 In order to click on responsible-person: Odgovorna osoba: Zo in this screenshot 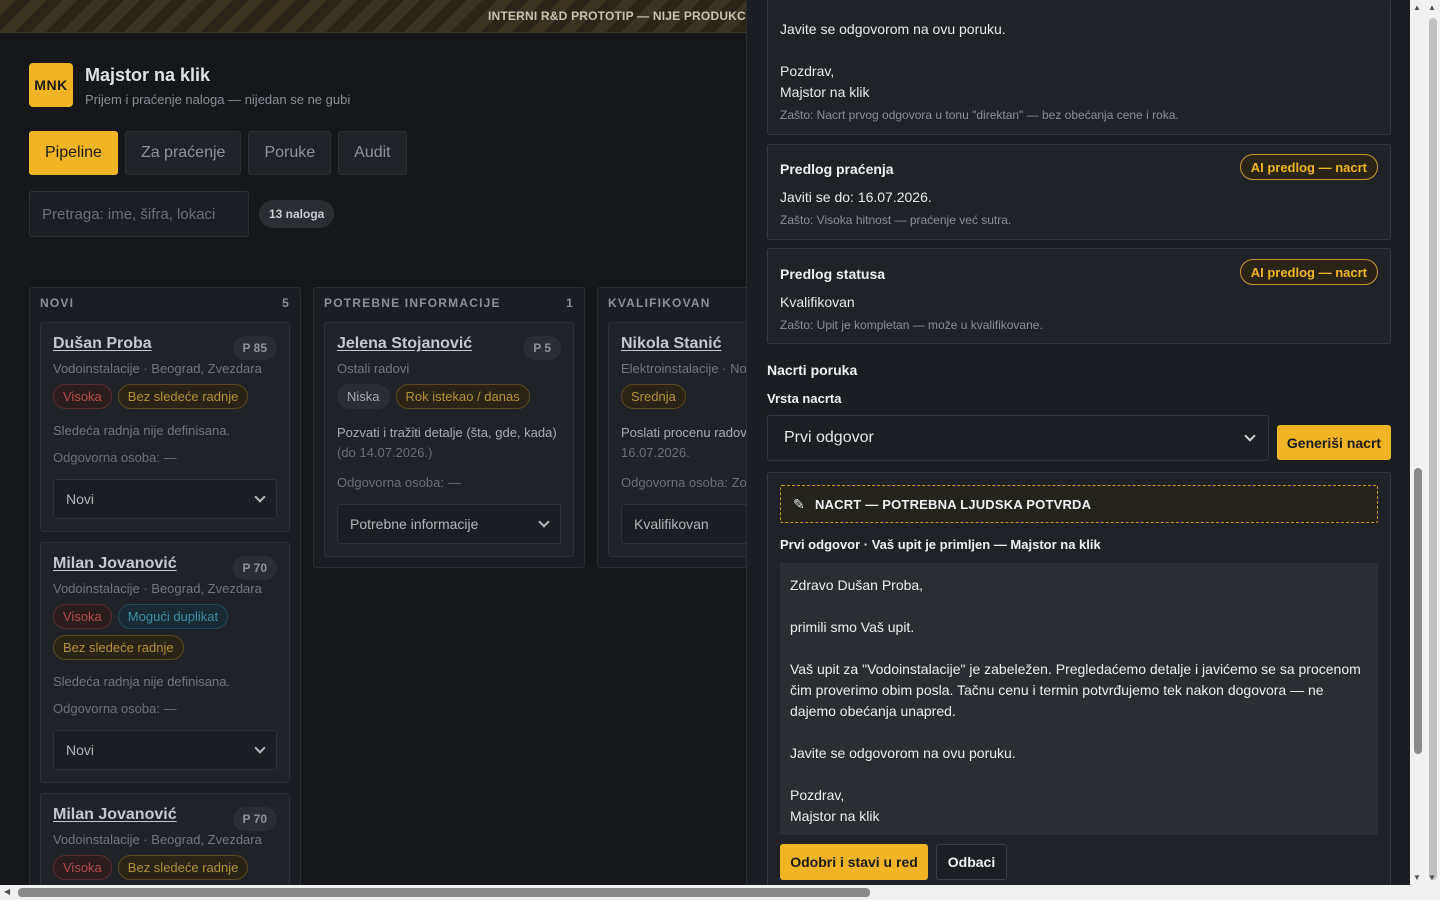, I will do `click(683, 482)`.